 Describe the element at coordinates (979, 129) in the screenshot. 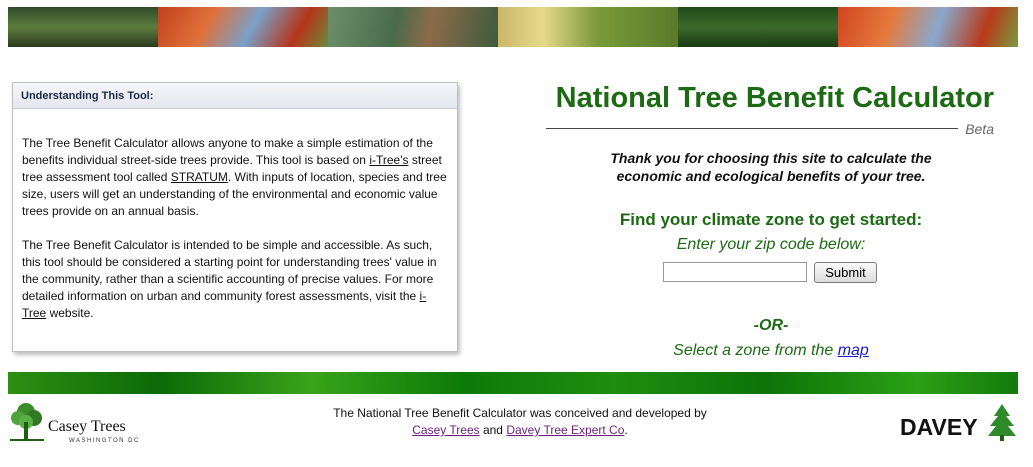

I see `beta-label: Beta` at that location.